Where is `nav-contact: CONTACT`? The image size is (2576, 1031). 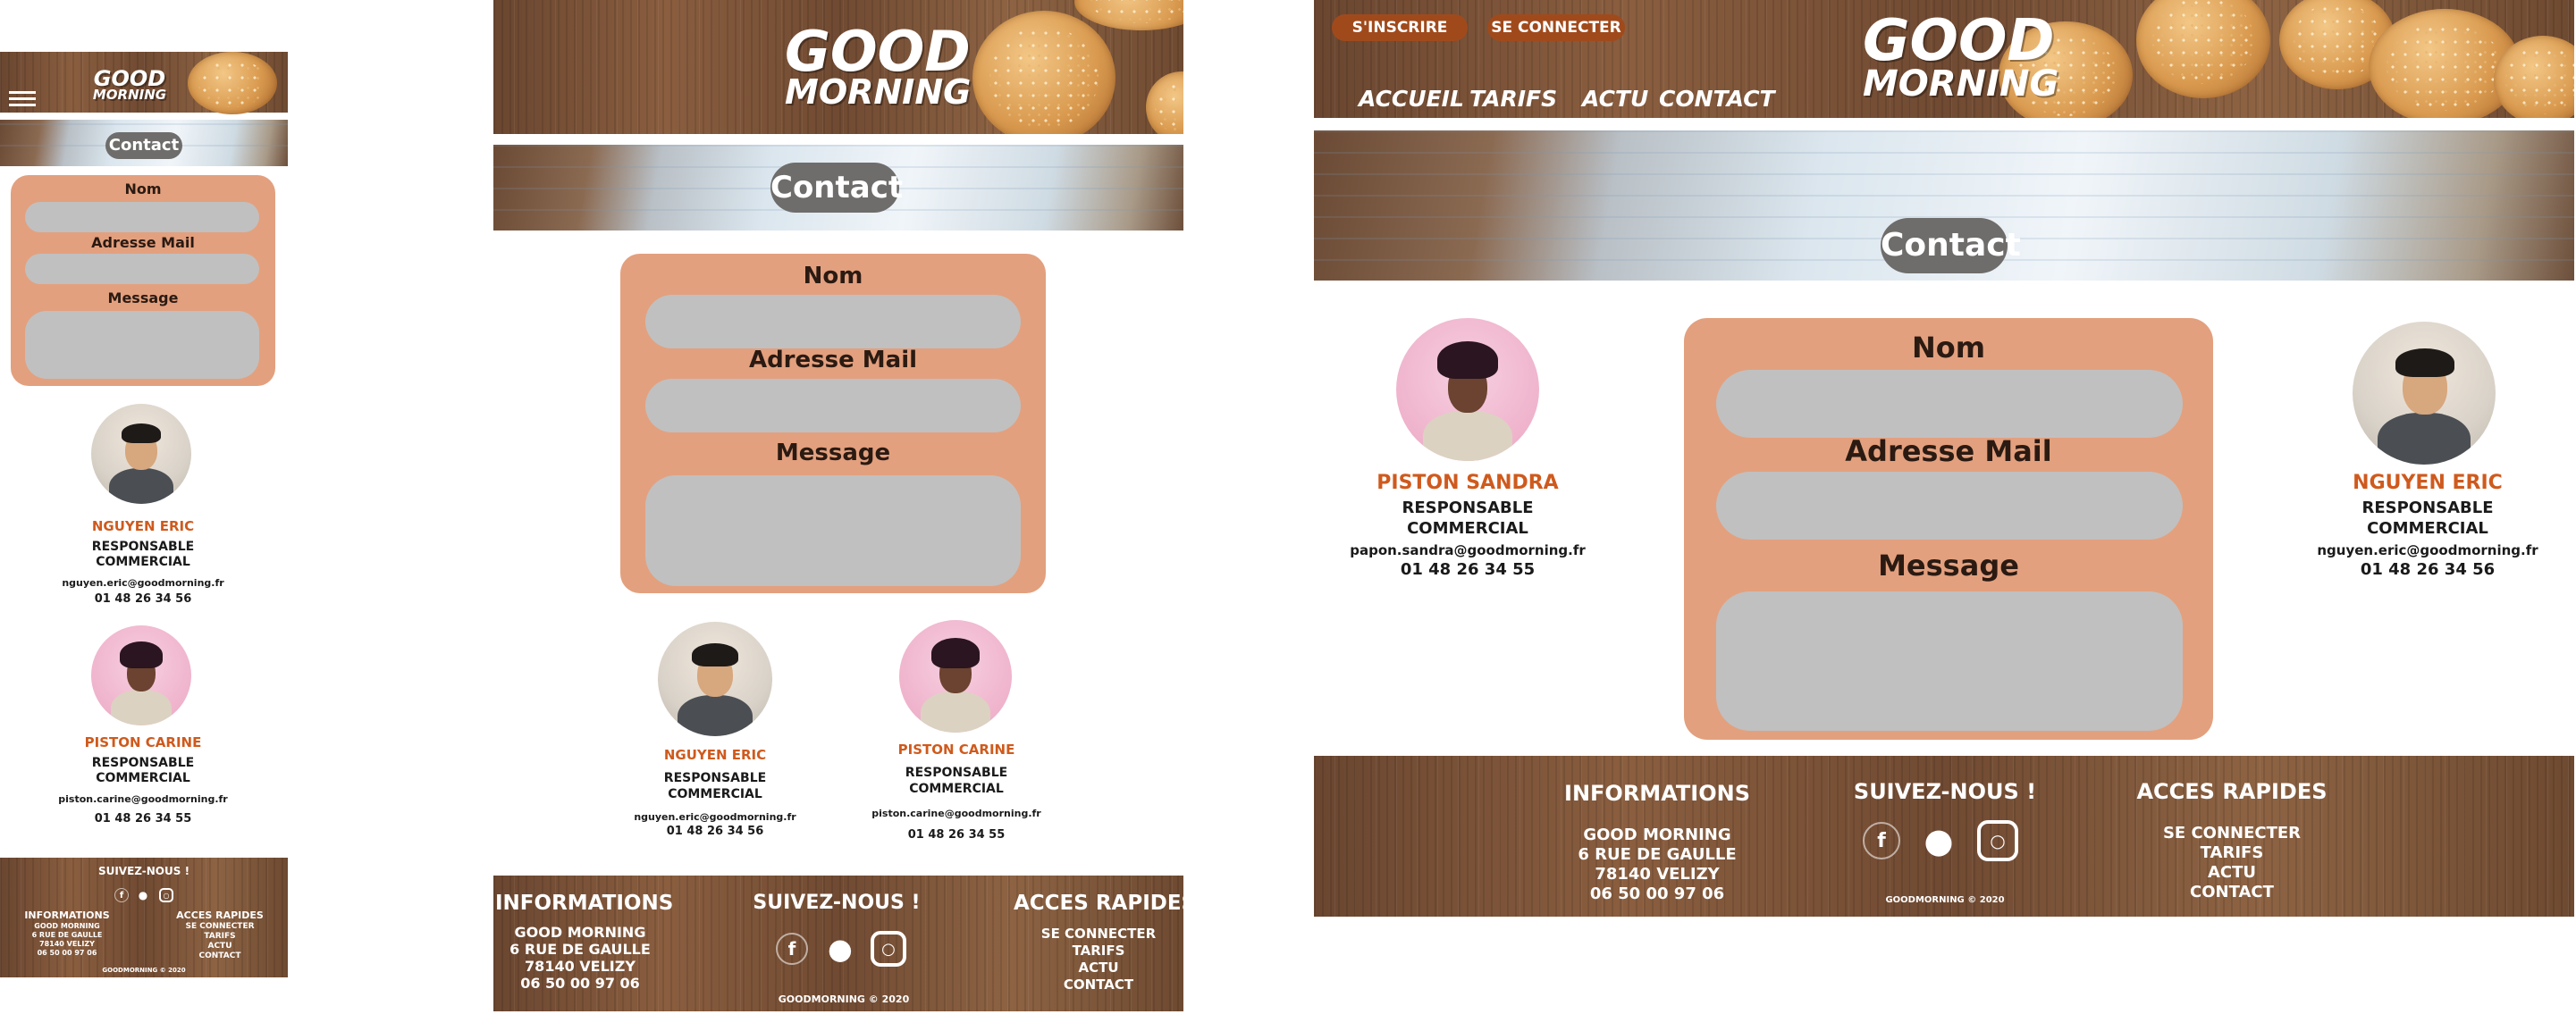 nav-contact: CONTACT is located at coordinates (1717, 99).